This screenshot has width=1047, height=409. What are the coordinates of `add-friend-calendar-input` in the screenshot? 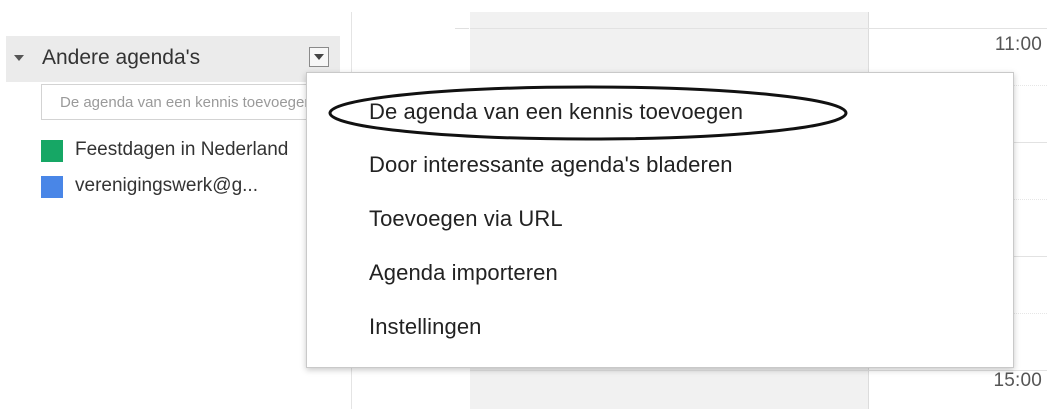 It's located at (186, 102).